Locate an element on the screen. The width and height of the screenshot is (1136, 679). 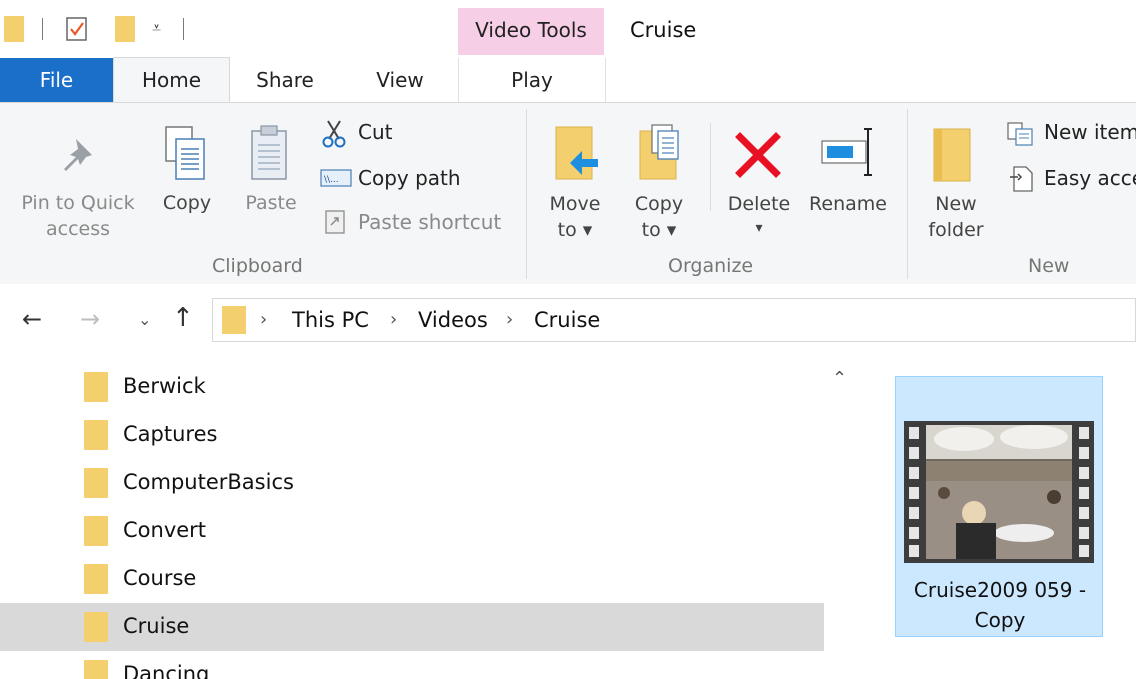
pin-label: Pin to Quick is located at coordinates (78, 203).